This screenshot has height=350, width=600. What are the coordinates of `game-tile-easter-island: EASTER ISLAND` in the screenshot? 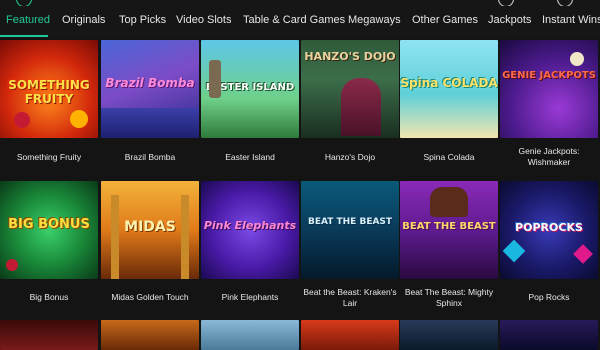 It's located at (250, 89).